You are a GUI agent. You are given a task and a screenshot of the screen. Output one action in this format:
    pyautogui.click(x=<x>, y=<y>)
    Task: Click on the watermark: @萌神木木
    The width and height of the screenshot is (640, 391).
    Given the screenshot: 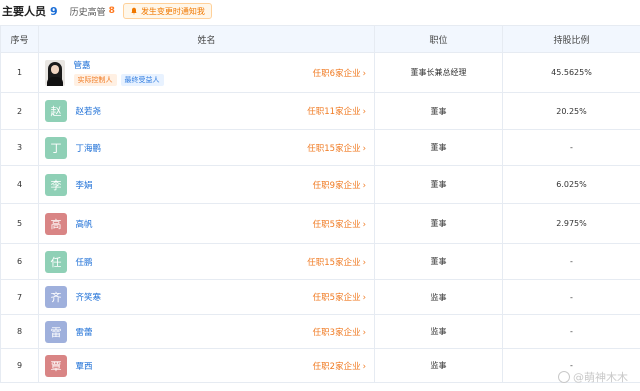 What is the action you would take?
    pyautogui.click(x=593, y=377)
    